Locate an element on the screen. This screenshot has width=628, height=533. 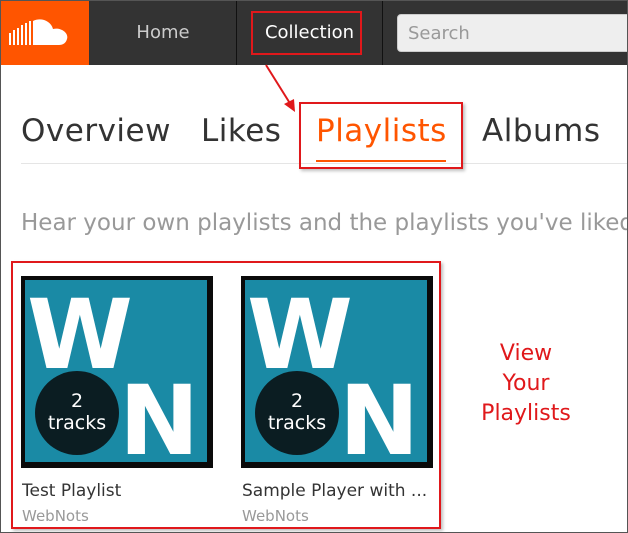
logo is located at coordinates (45, 33).